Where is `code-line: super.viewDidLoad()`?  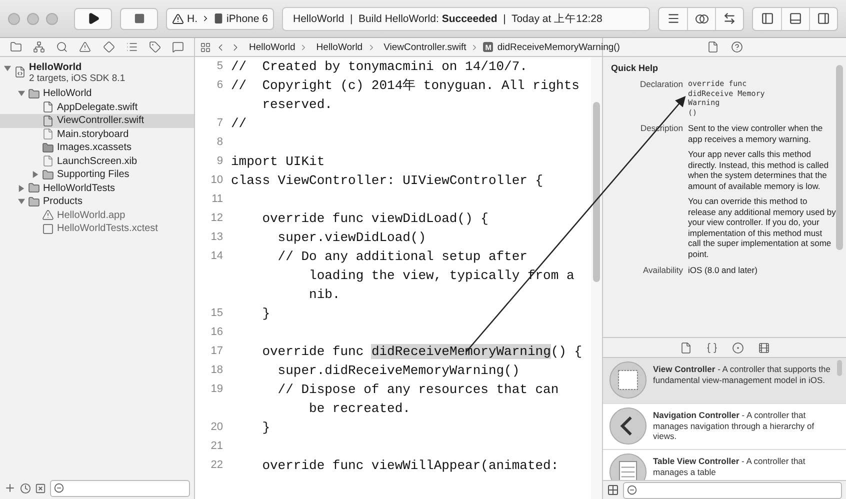
code-line: super.viewDidLoad() is located at coordinates (351, 238).